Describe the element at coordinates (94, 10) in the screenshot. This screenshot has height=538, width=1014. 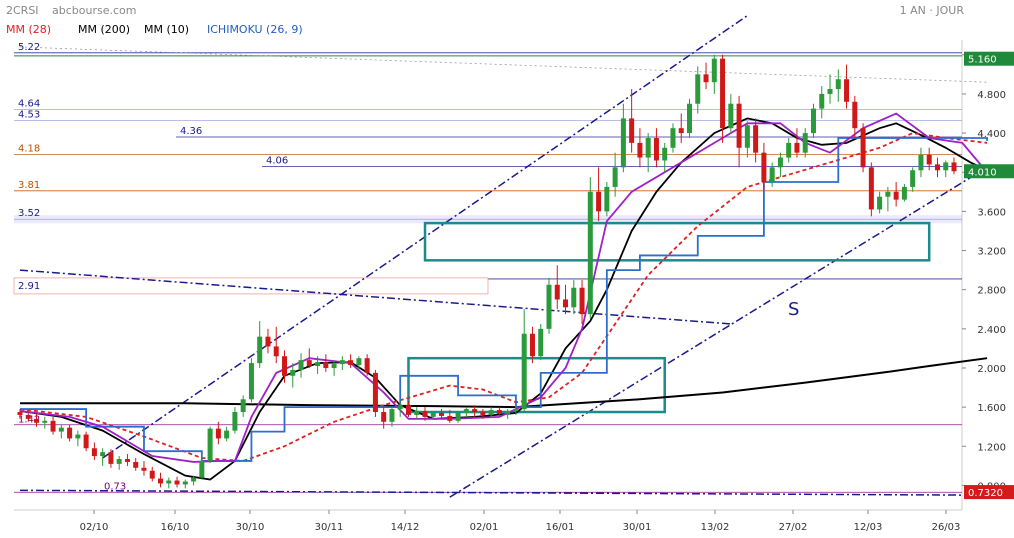
I see `chart-source: abcbourse.com` at that location.